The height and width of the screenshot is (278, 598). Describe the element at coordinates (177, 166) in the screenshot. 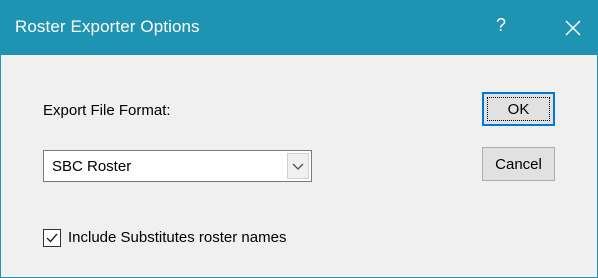

I see `export-file-format-select: SBC Roster` at that location.